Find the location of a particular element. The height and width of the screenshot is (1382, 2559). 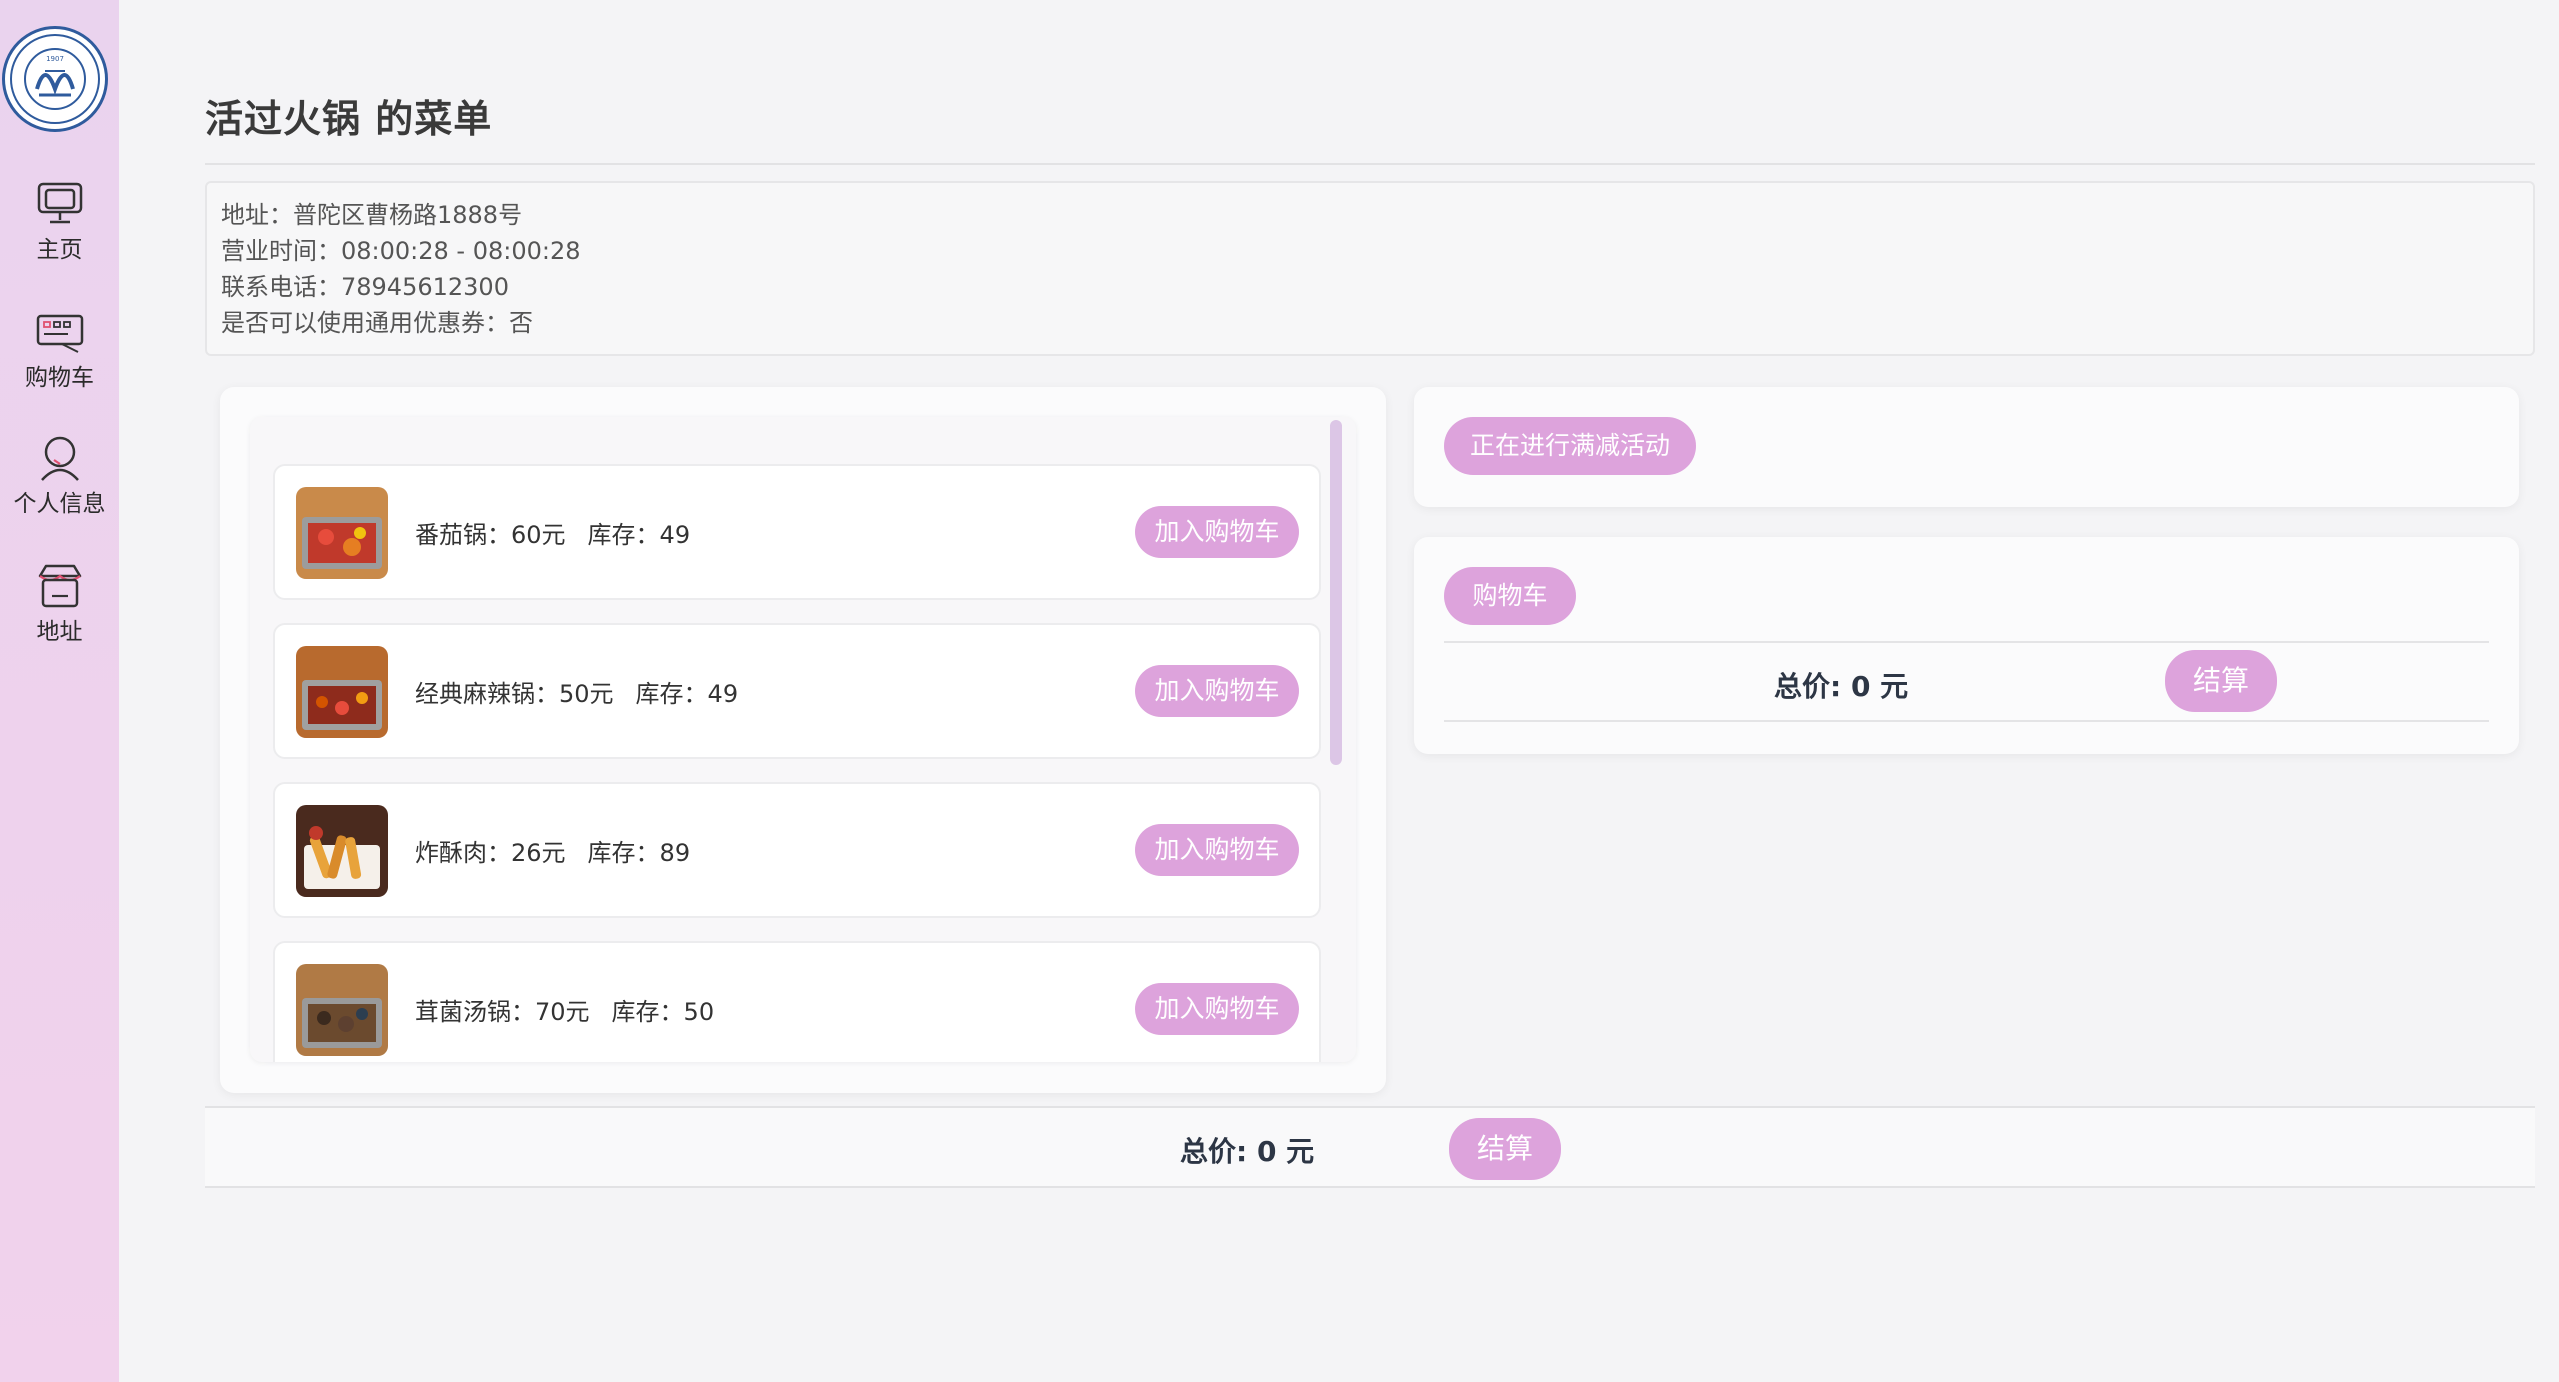

sidebar-item-address: 地址 is located at coordinates (59, 604).